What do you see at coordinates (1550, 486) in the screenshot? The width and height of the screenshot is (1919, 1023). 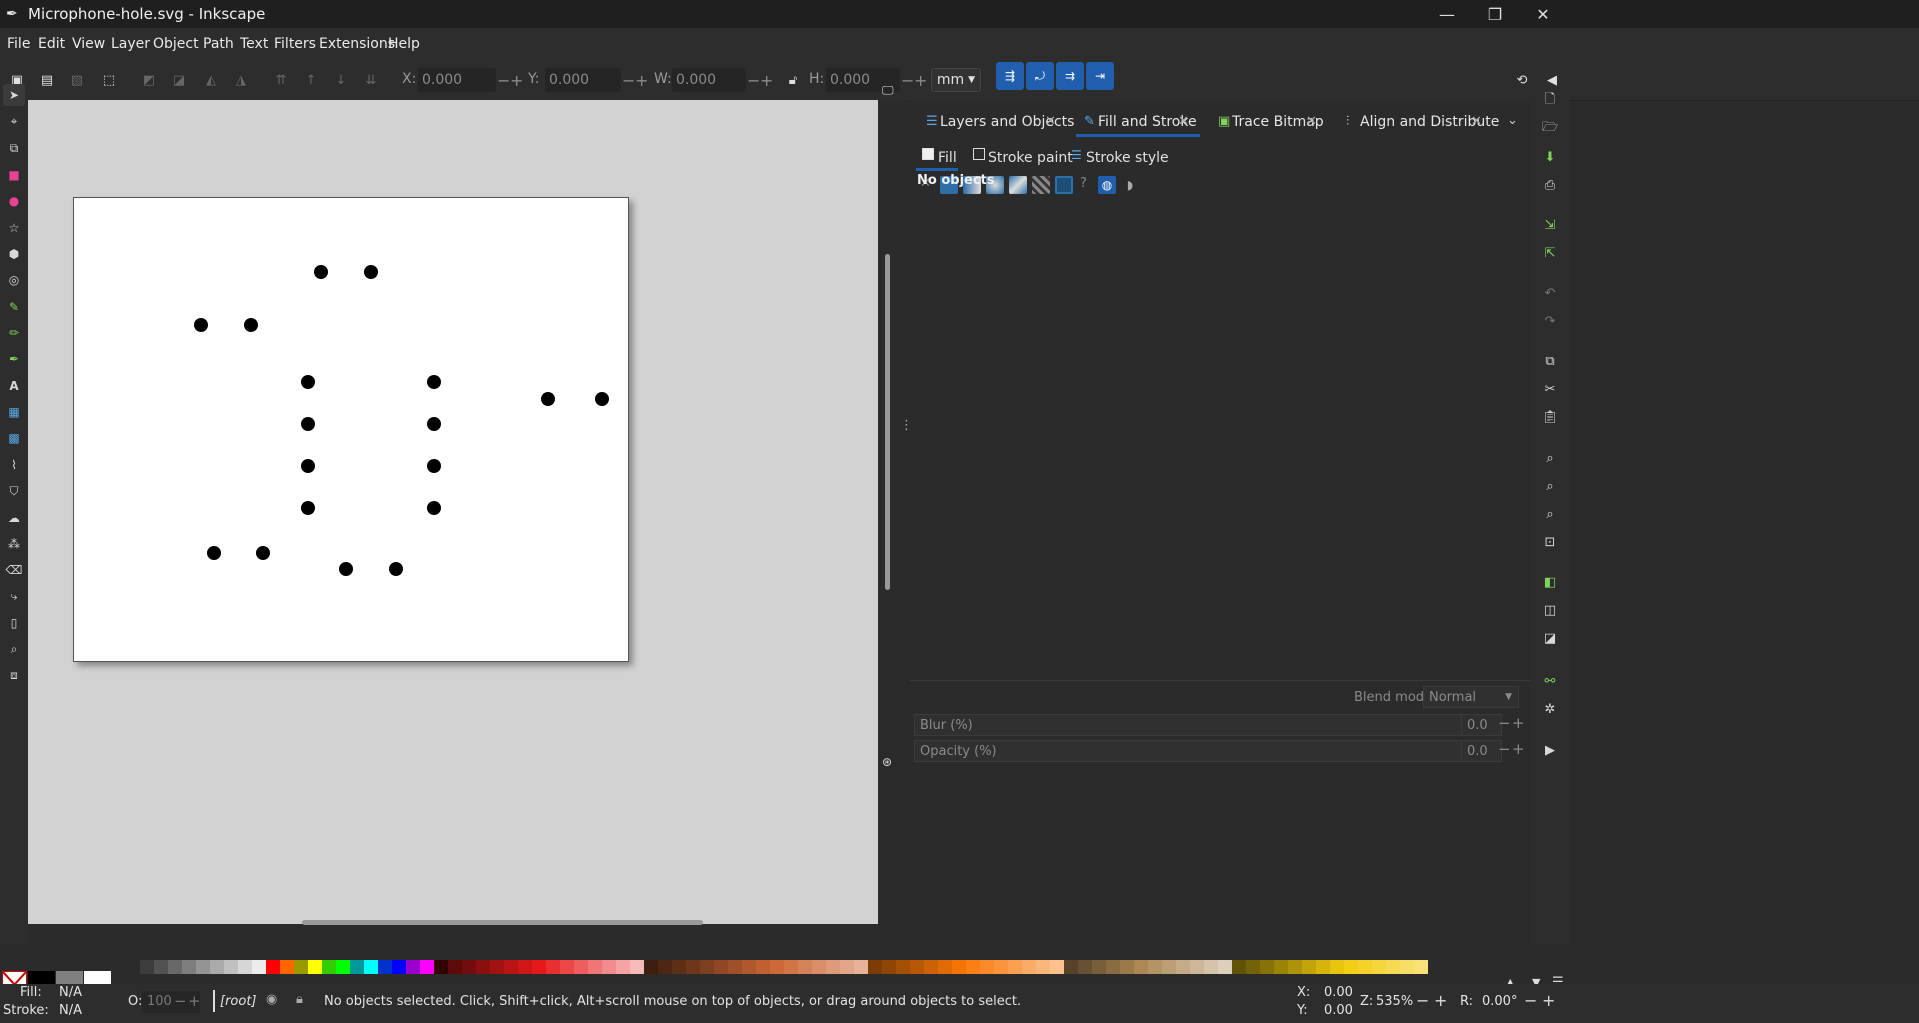 I see `zoom-drawing-icon: ⌕` at bounding box center [1550, 486].